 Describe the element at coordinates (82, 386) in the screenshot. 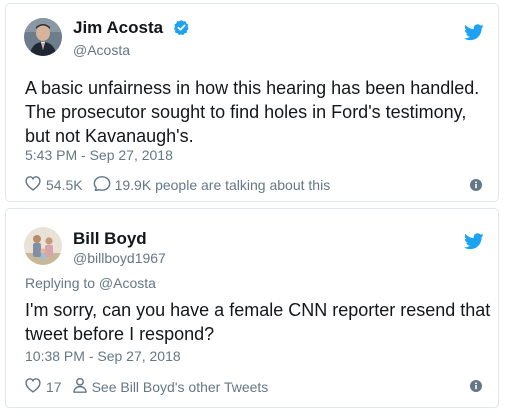

I see `person-icon` at that location.